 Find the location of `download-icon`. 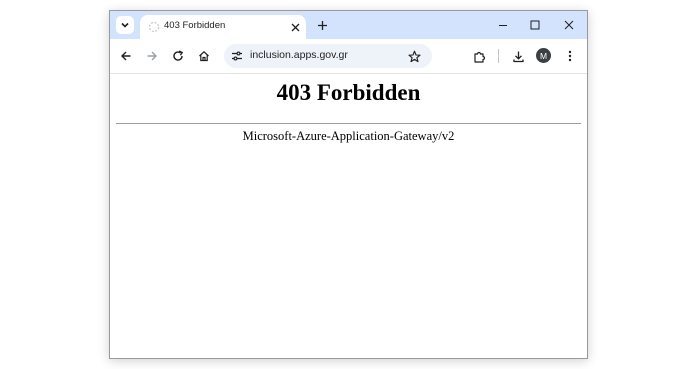

download-icon is located at coordinates (518, 56).